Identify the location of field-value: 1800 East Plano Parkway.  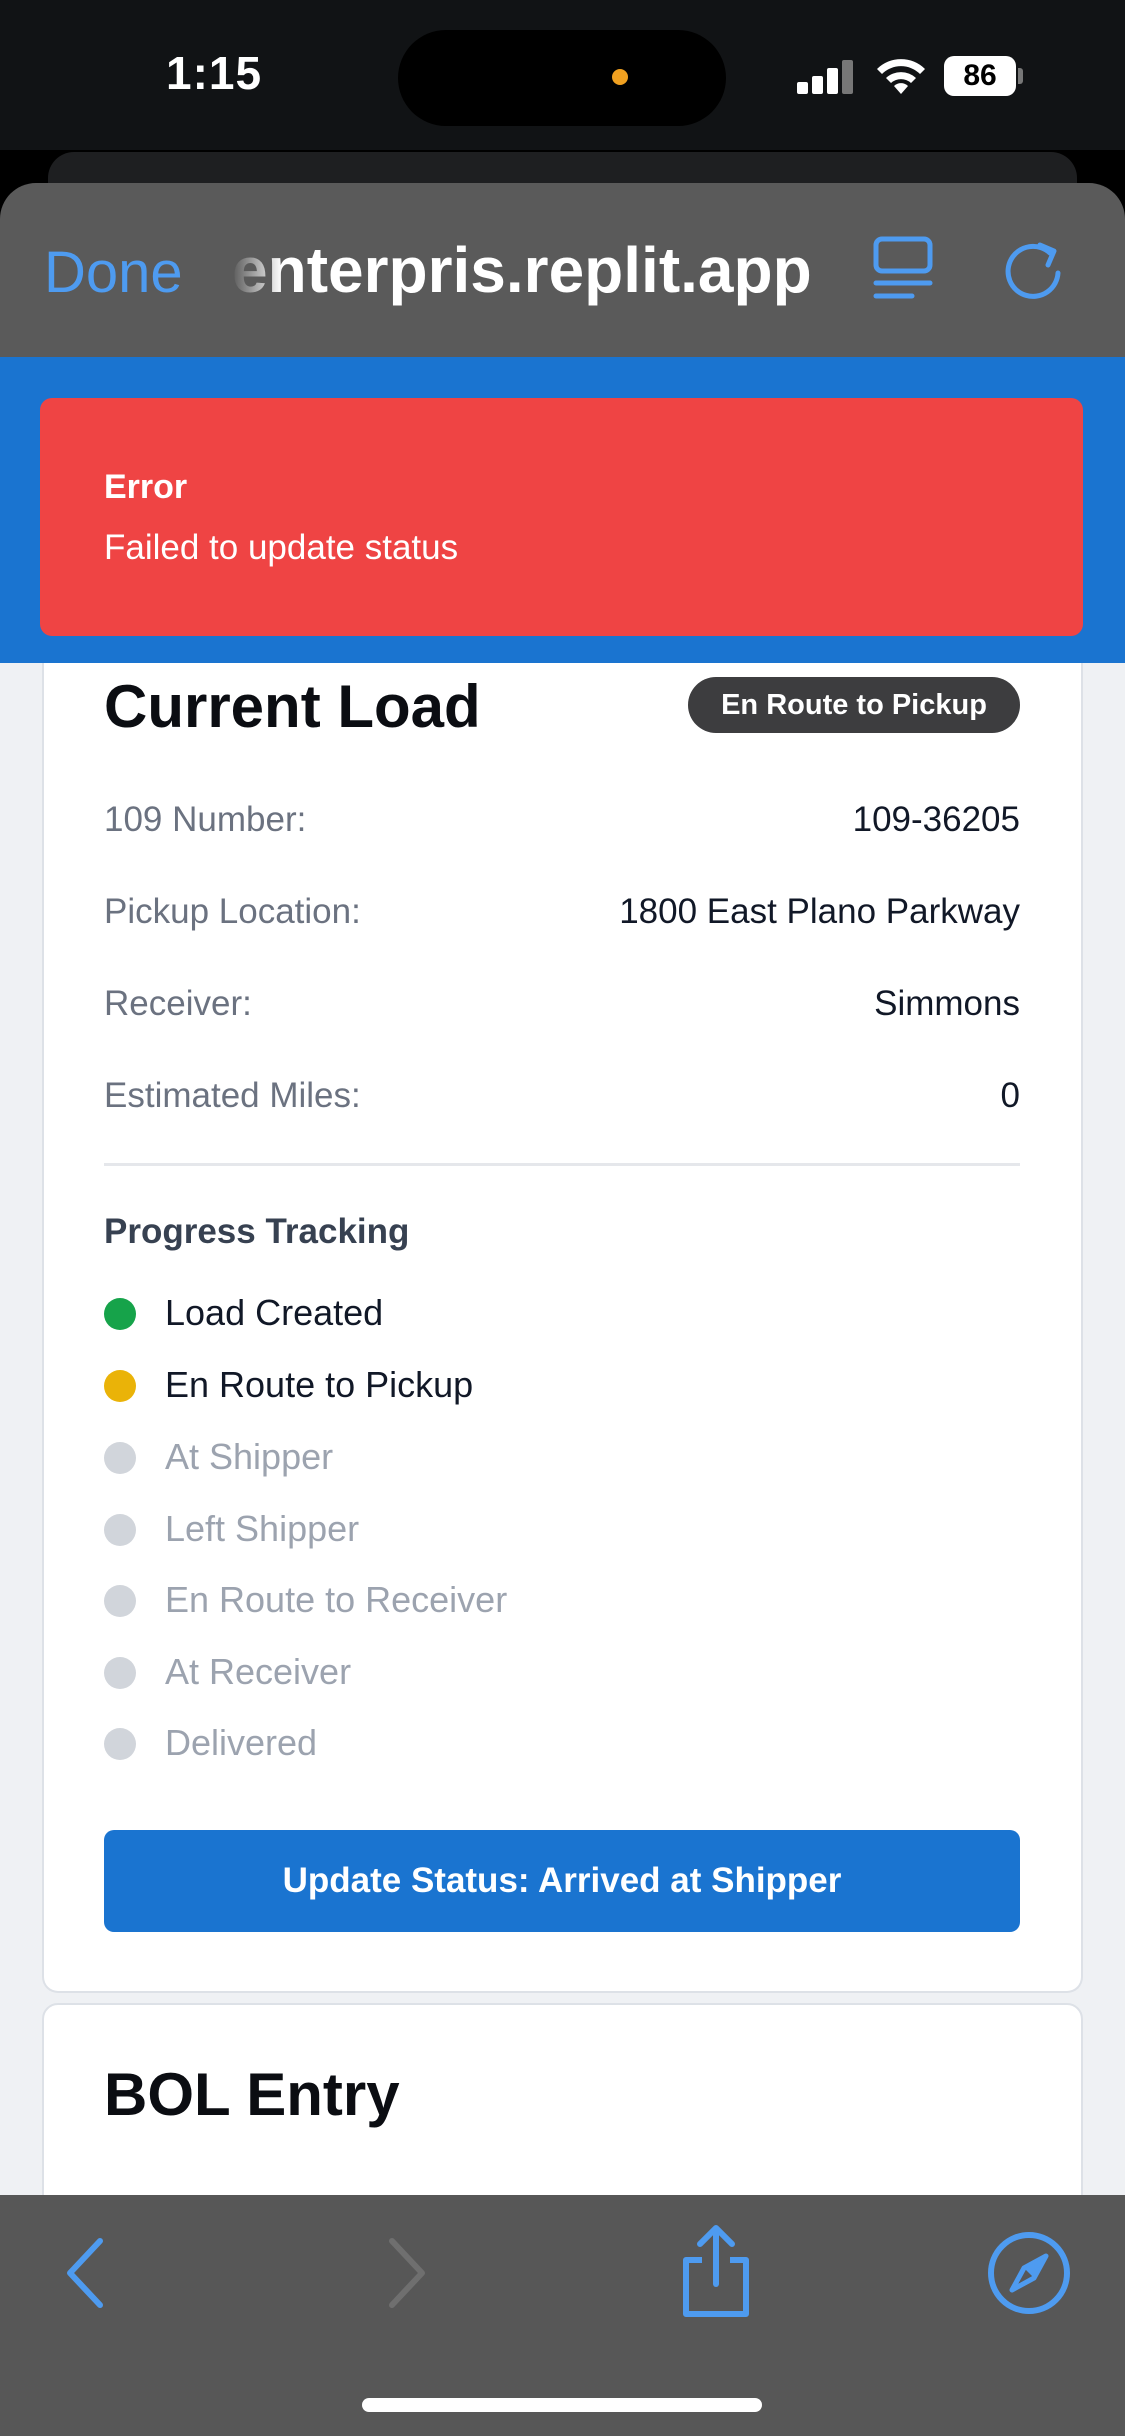
(819, 911).